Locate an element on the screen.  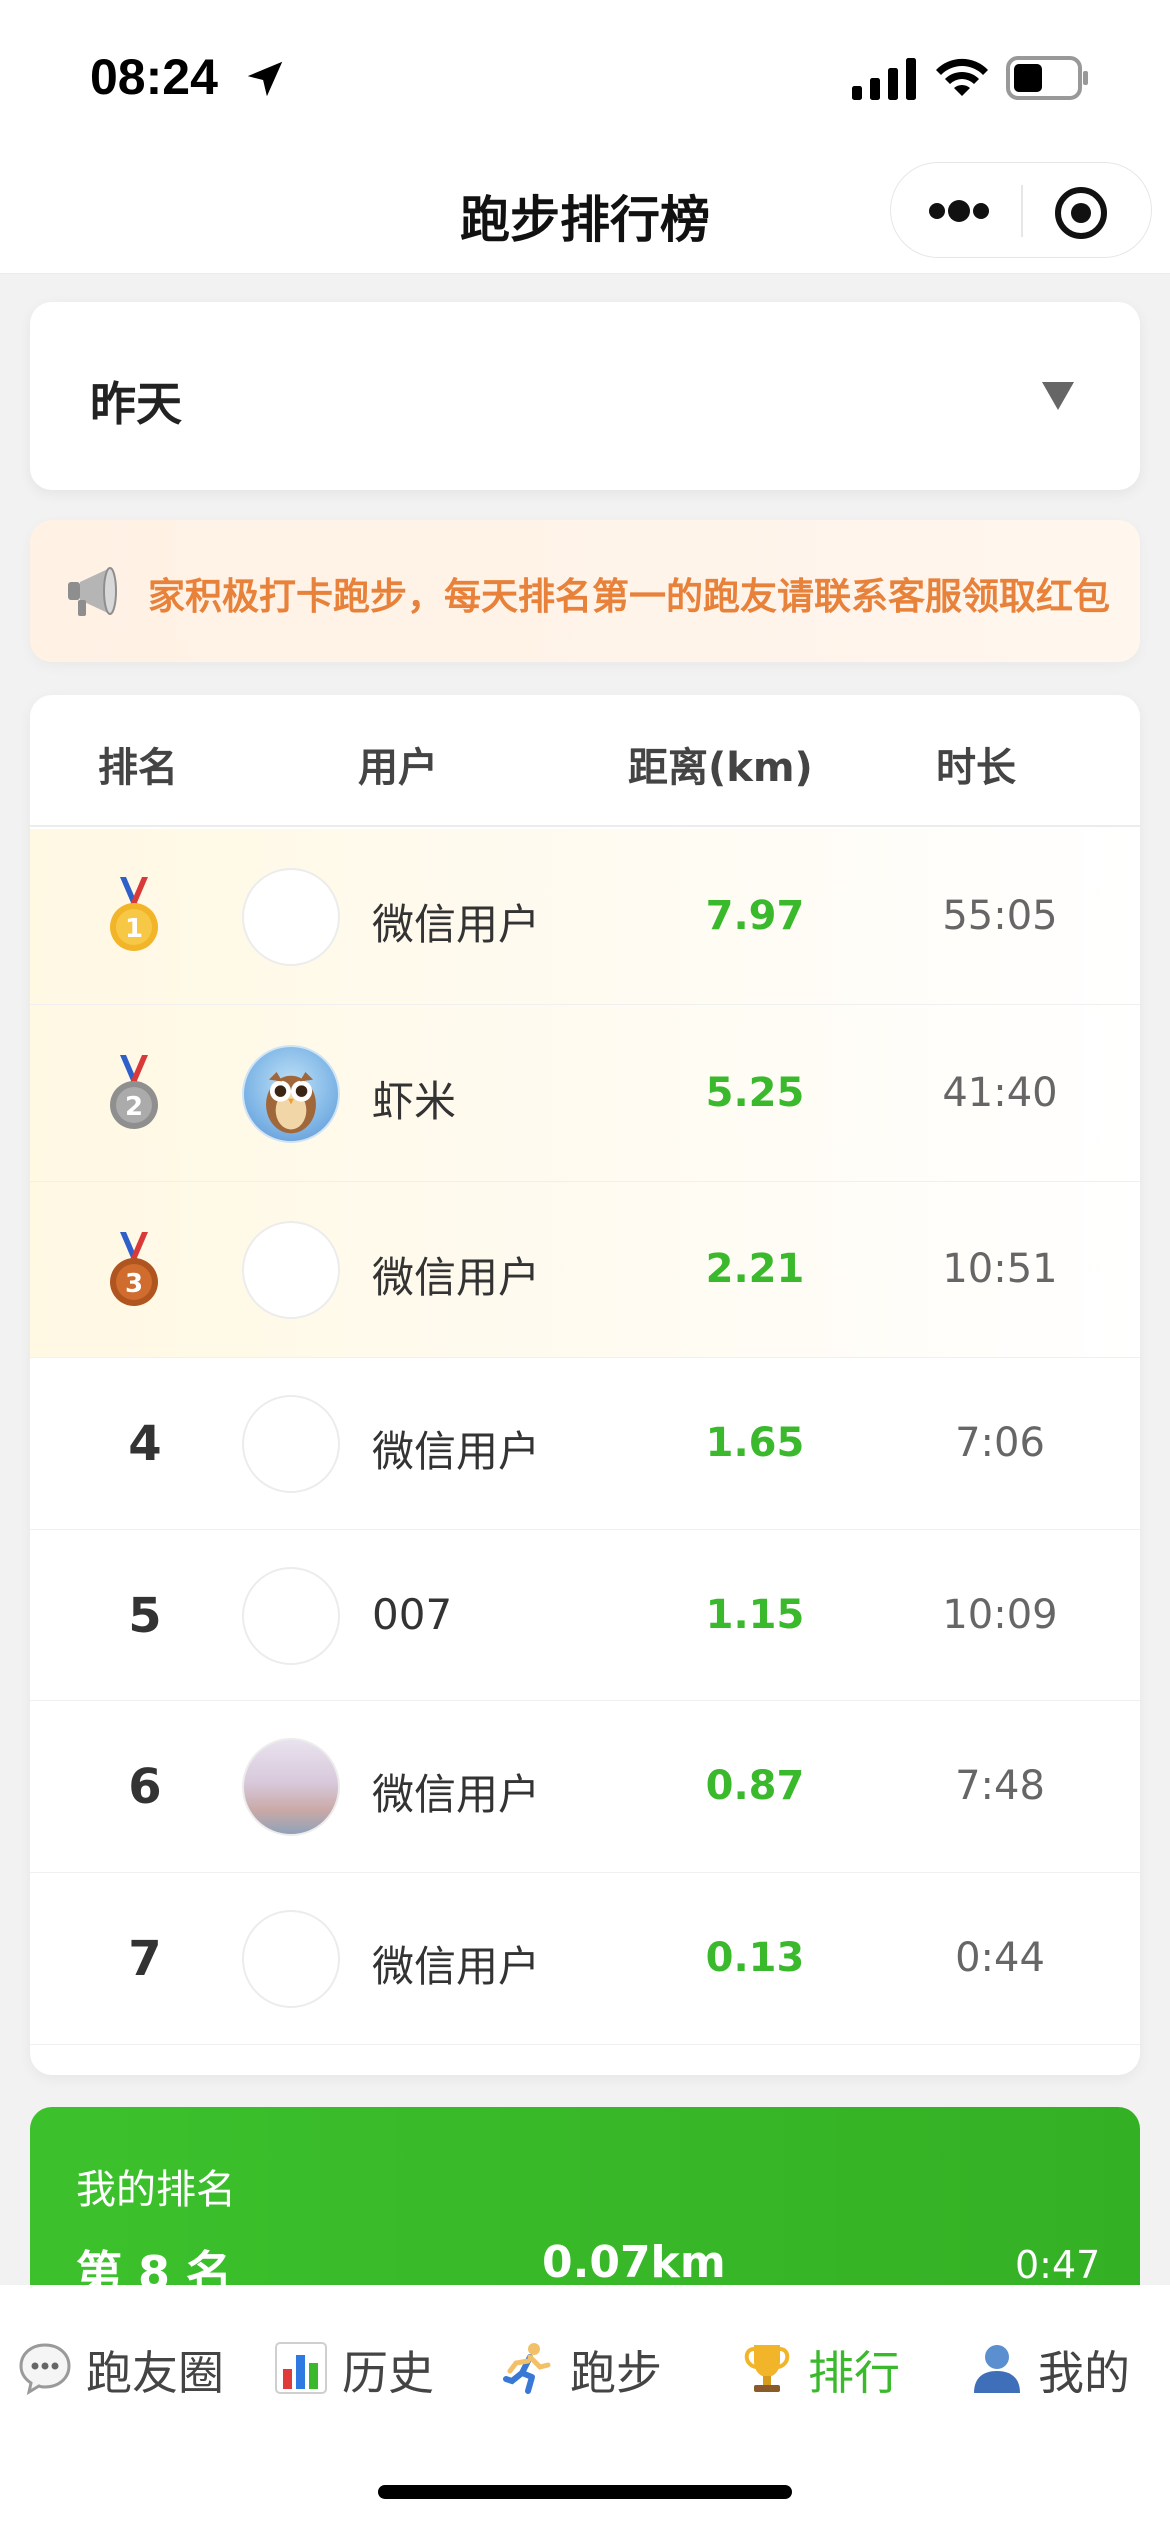
gold-medal-icon: 1 is located at coordinates (134, 914).